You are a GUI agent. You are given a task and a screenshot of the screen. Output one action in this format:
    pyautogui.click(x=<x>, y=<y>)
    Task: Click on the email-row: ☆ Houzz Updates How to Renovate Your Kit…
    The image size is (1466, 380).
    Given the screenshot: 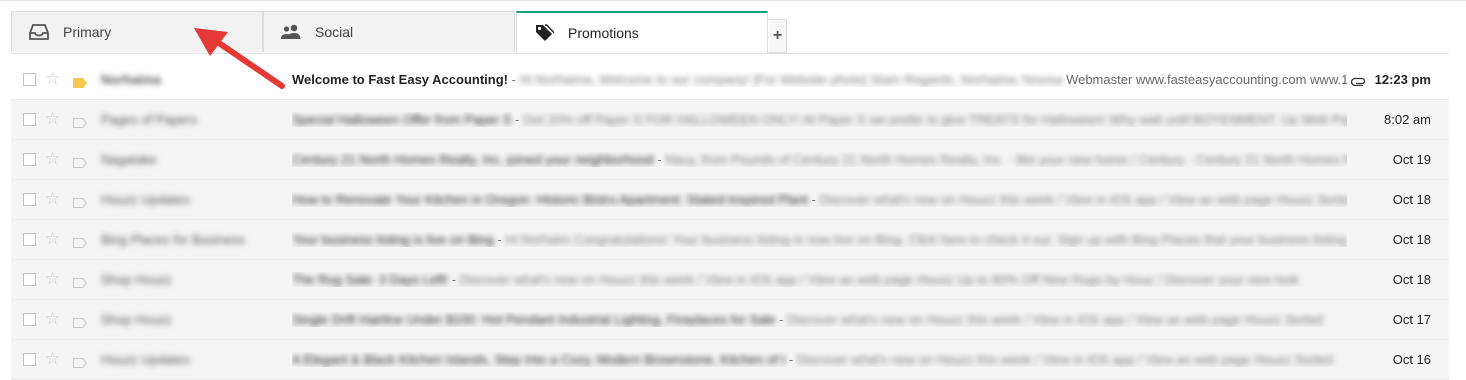 What is the action you would take?
    pyautogui.click(x=730, y=200)
    